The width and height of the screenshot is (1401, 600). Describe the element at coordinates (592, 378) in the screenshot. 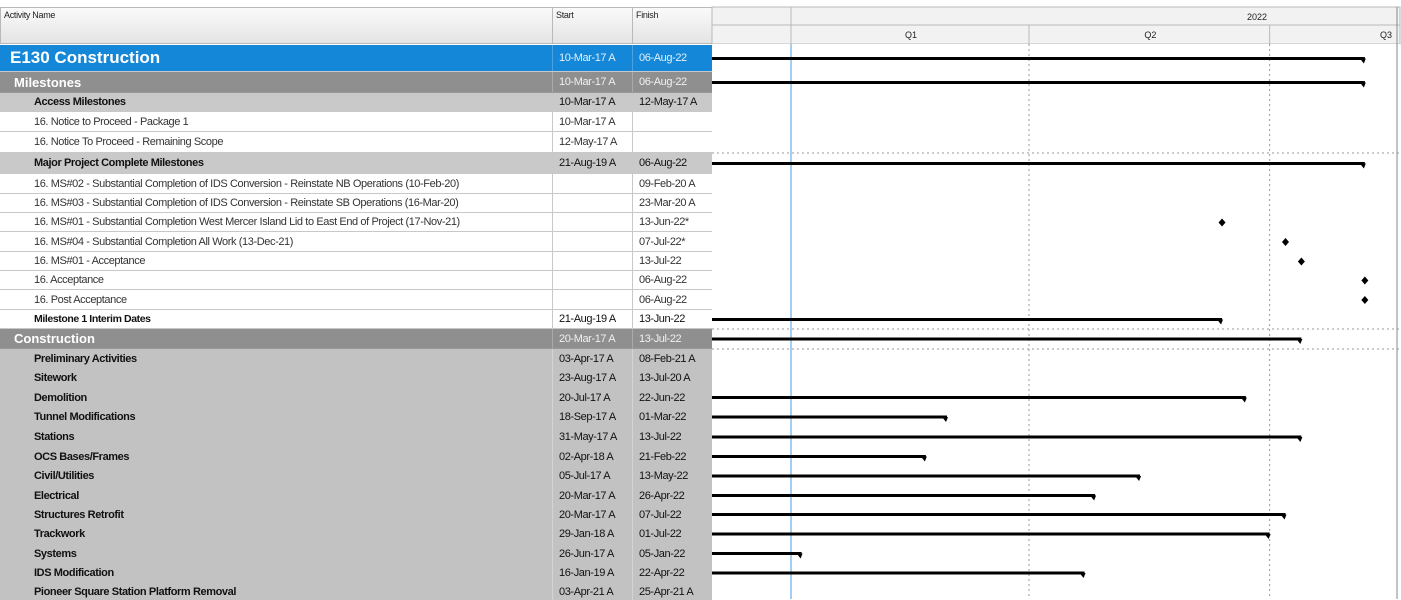

I see `start-date-cell: 23-Aug-17 A` at that location.